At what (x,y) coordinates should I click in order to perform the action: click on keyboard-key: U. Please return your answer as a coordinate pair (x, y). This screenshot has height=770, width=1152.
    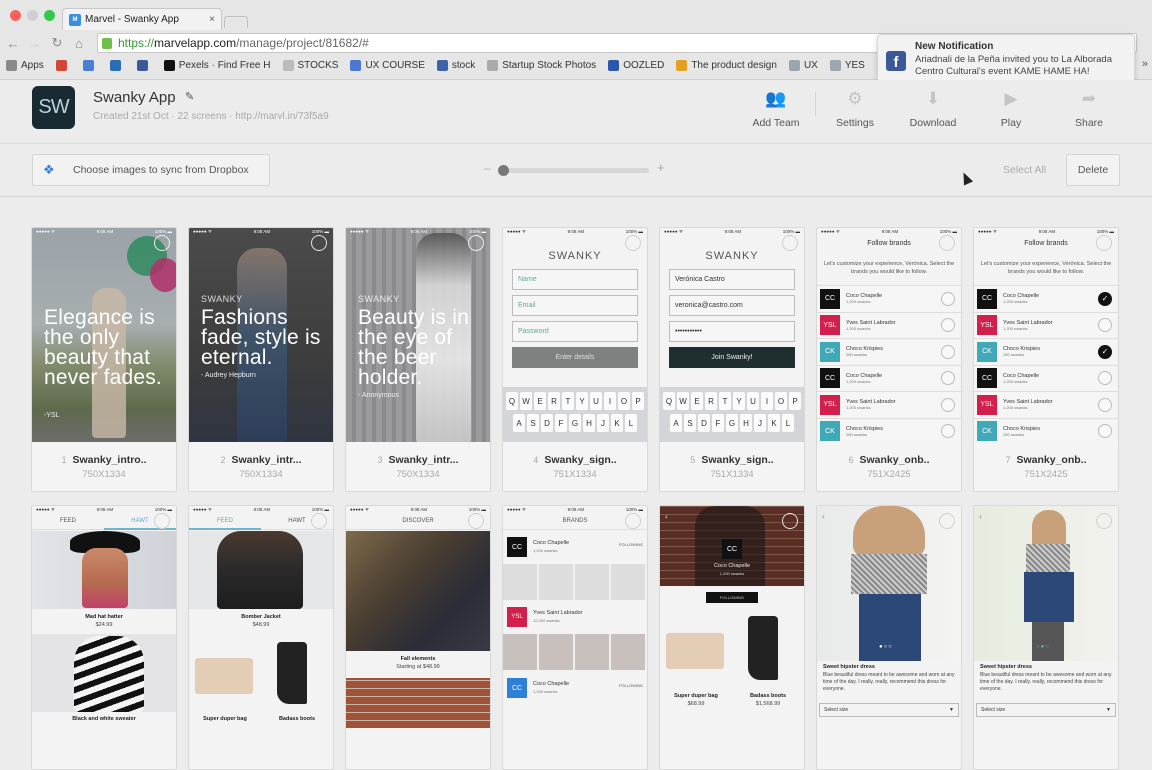
    Looking at the image, I should click on (596, 401).